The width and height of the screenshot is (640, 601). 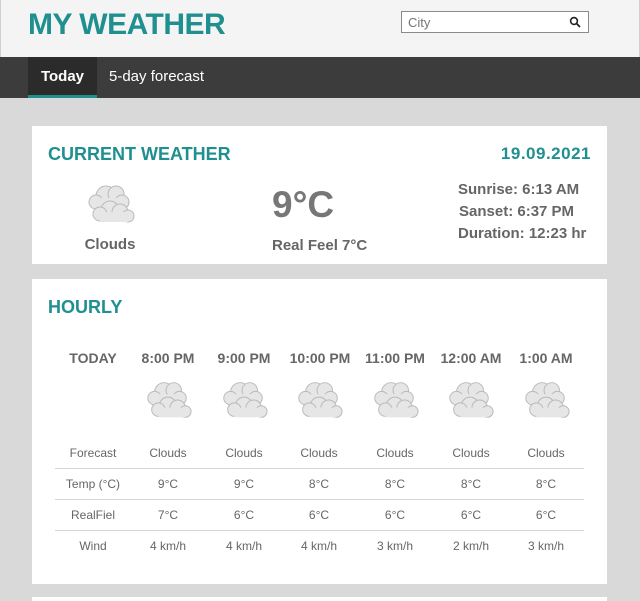 What do you see at coordinates (320, 28) in the screenshot?
I see `app-header: MY WEATHER` at bounding box center [320, 28].